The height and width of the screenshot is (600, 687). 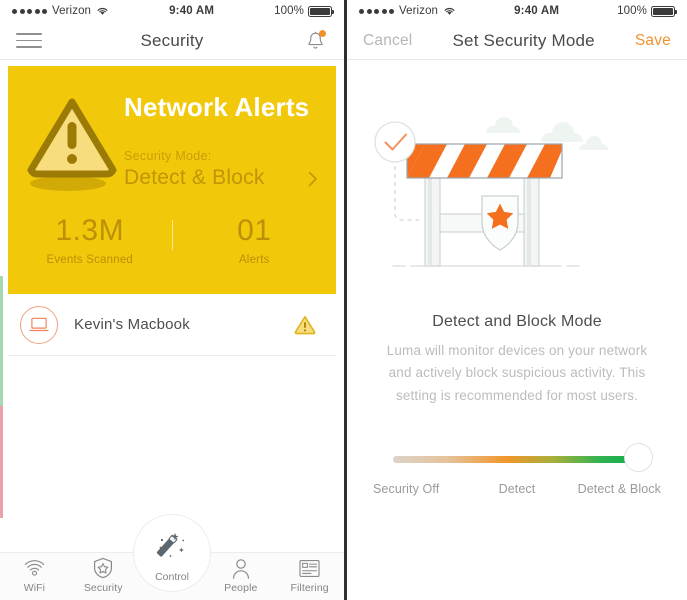 What do you see at coordinates (309, 568) in the screenshot?
I see `filter-list-icon` at bounding box center [309, 568].